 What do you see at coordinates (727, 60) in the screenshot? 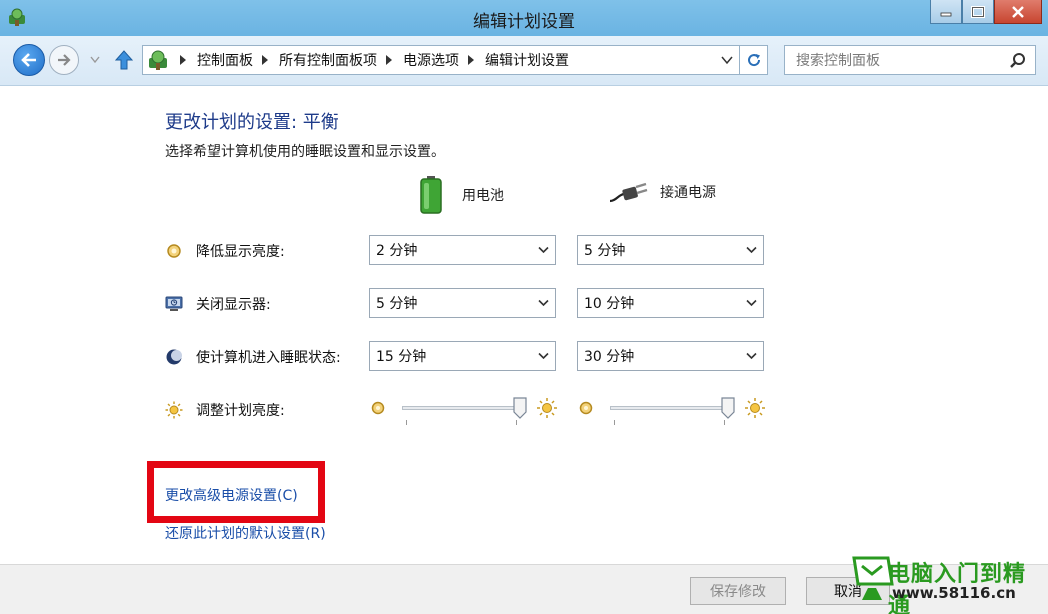
I see `address-history-chevron-icon` at bounding box center [727, 60].